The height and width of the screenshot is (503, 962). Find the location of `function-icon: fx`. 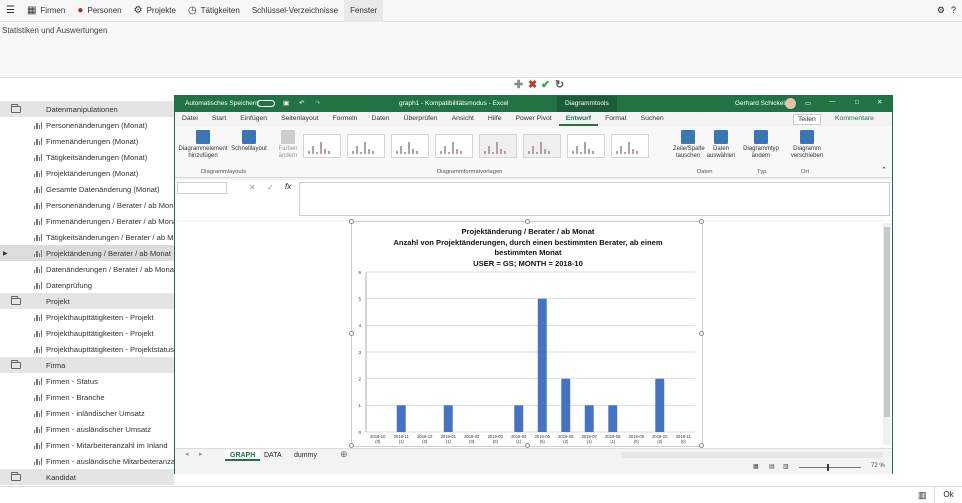

function-icon: fx is located at coordinates (288, 186).